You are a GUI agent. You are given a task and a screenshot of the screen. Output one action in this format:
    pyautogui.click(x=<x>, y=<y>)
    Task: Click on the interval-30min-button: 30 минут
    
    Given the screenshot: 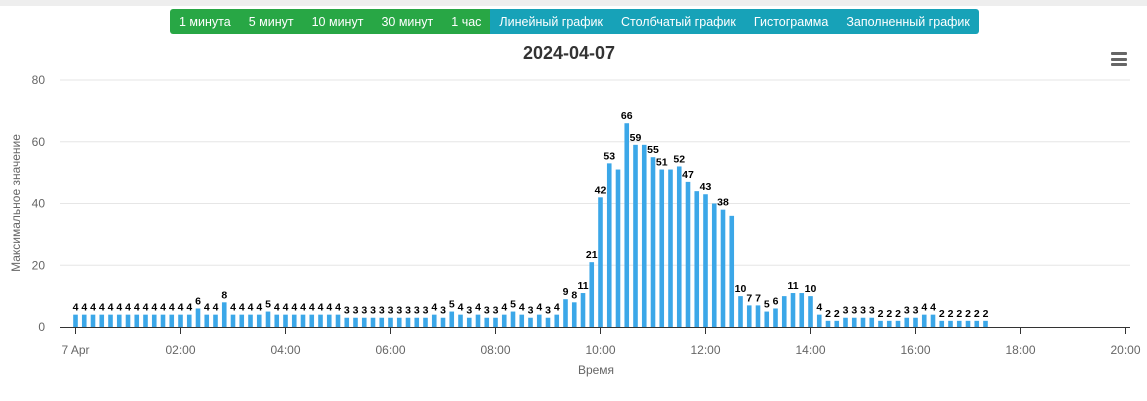 What is the action you would take?
    pyautogui.click(x=407, y=21)
    